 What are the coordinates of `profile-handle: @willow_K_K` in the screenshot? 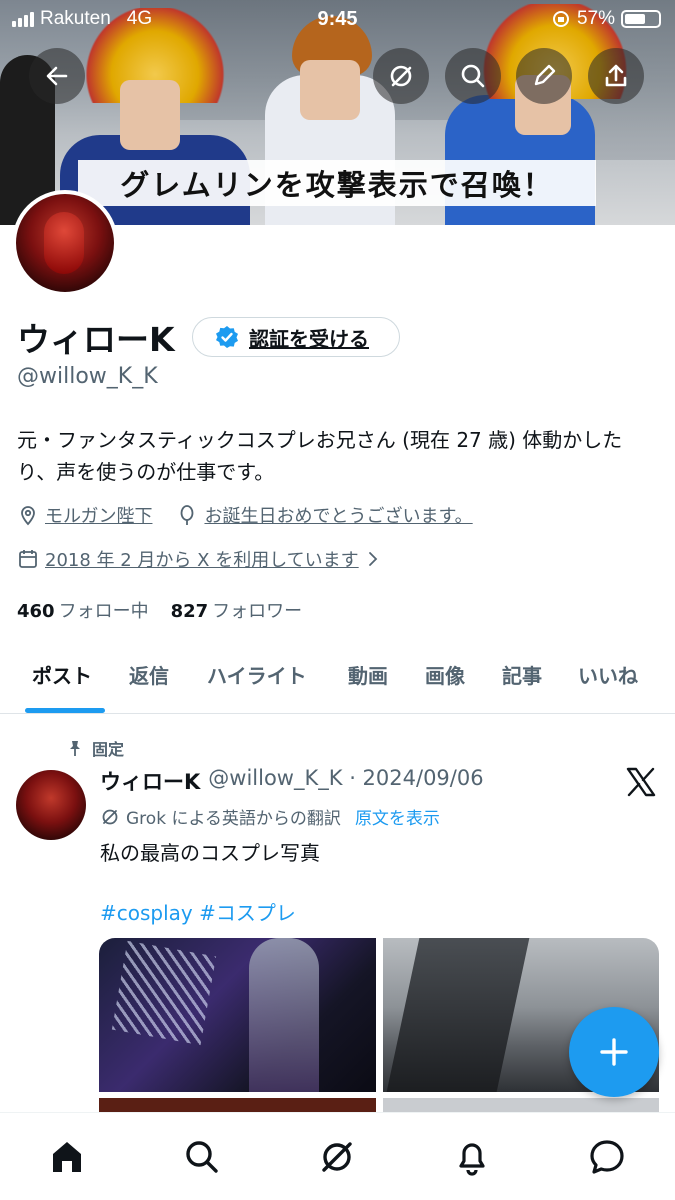 It's located at (87, 376).